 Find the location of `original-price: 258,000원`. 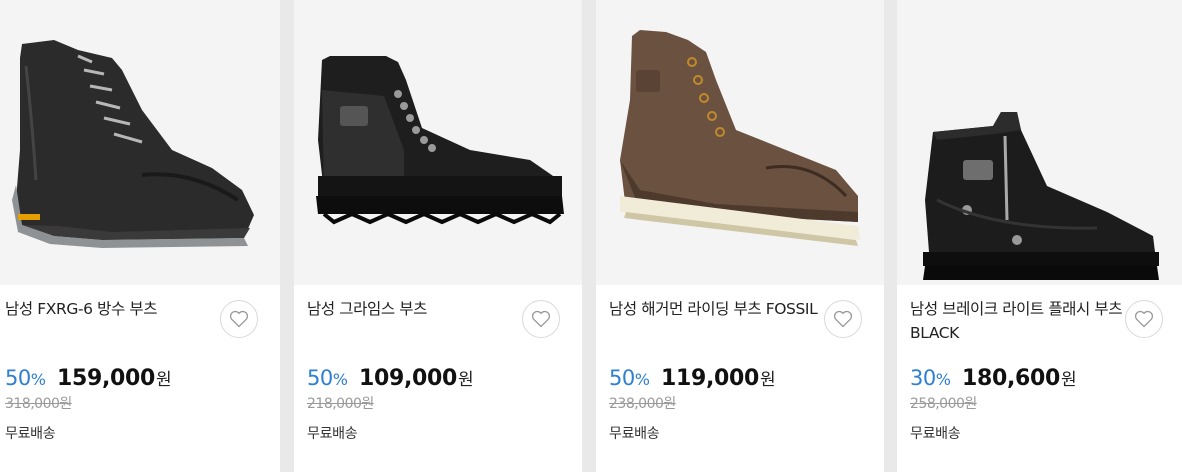

original-price: 258,000원 is located at coordinates (943, 404).